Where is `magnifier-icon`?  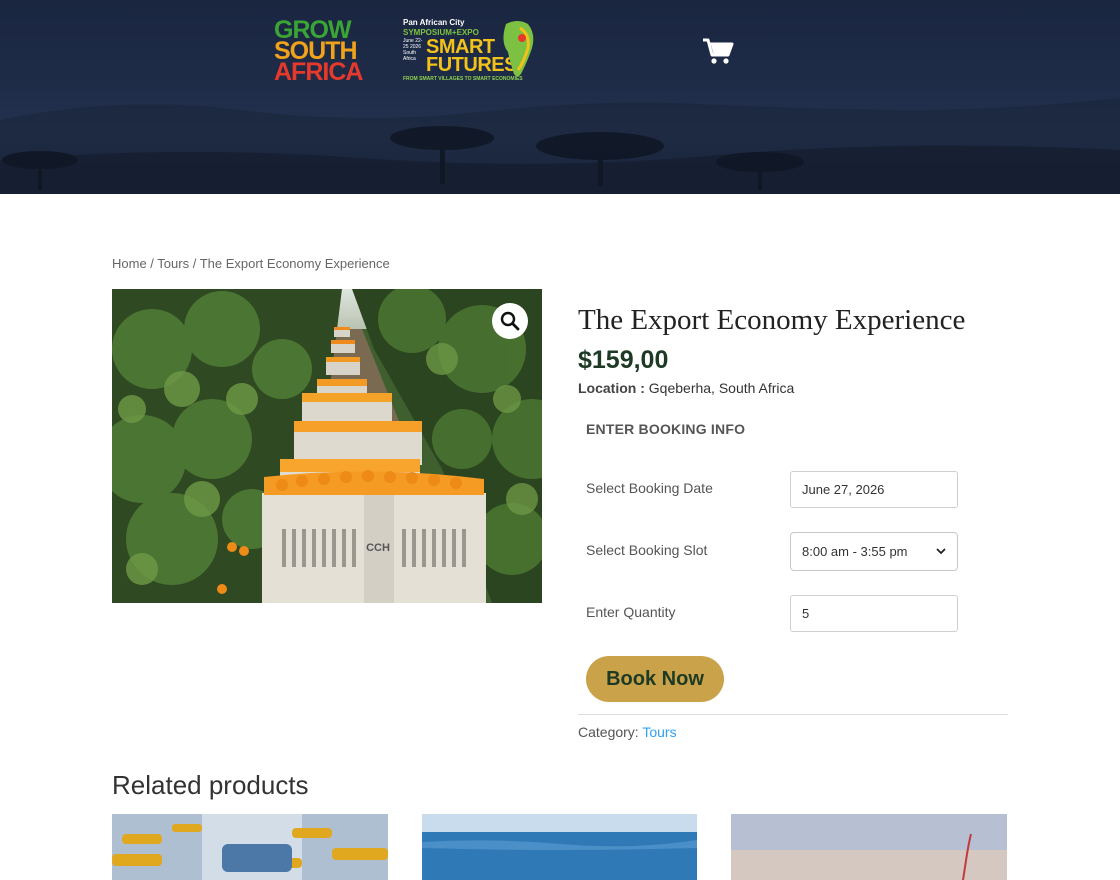
magnifier-icon is located at coordinates (510, 321).